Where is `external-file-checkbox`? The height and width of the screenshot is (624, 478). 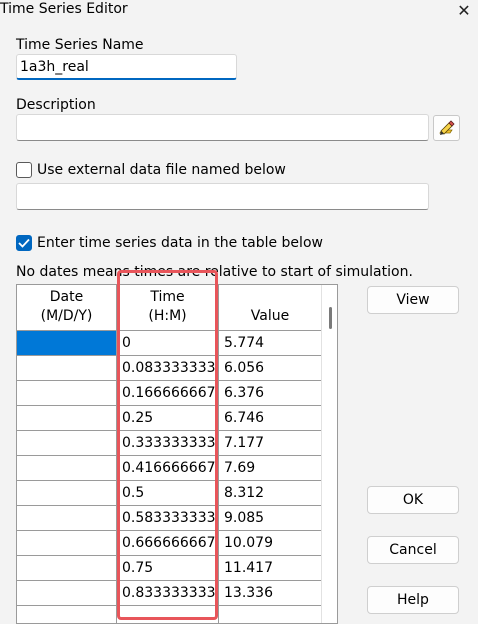
external-file-checkbox is located at coordinates (24, 170).